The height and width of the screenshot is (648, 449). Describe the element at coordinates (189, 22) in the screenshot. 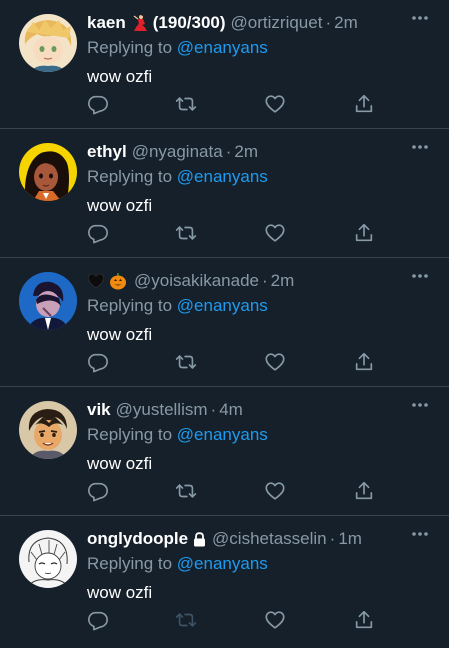

I see `display-name-suffix: (190/300)` at that location.